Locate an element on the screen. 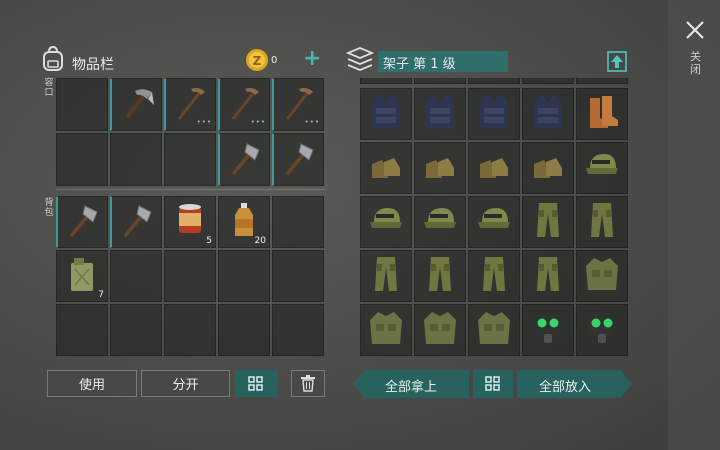 Image resolution: width=720 pixels, height=450 pixels. hatchet-icon is located at coordinates (137, 222).